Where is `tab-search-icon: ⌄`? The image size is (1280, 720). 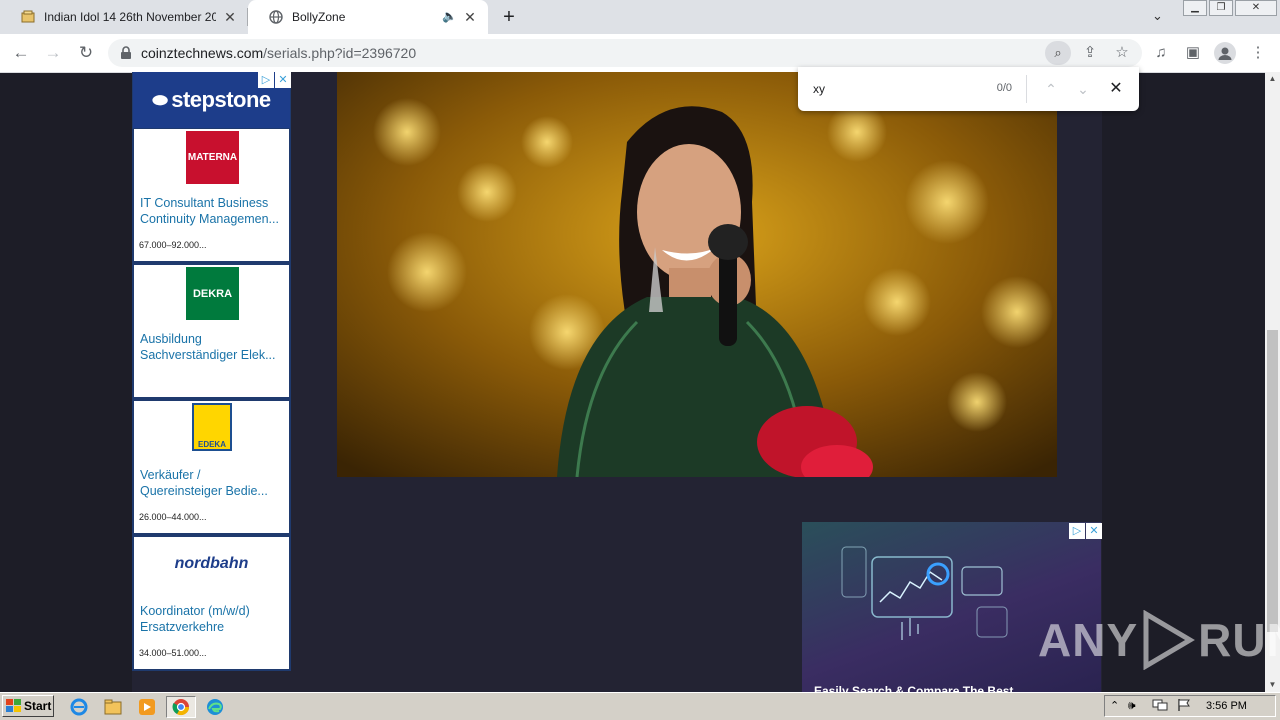 tab-search-icon: ⌄ is located at coordinates (1161, 17).